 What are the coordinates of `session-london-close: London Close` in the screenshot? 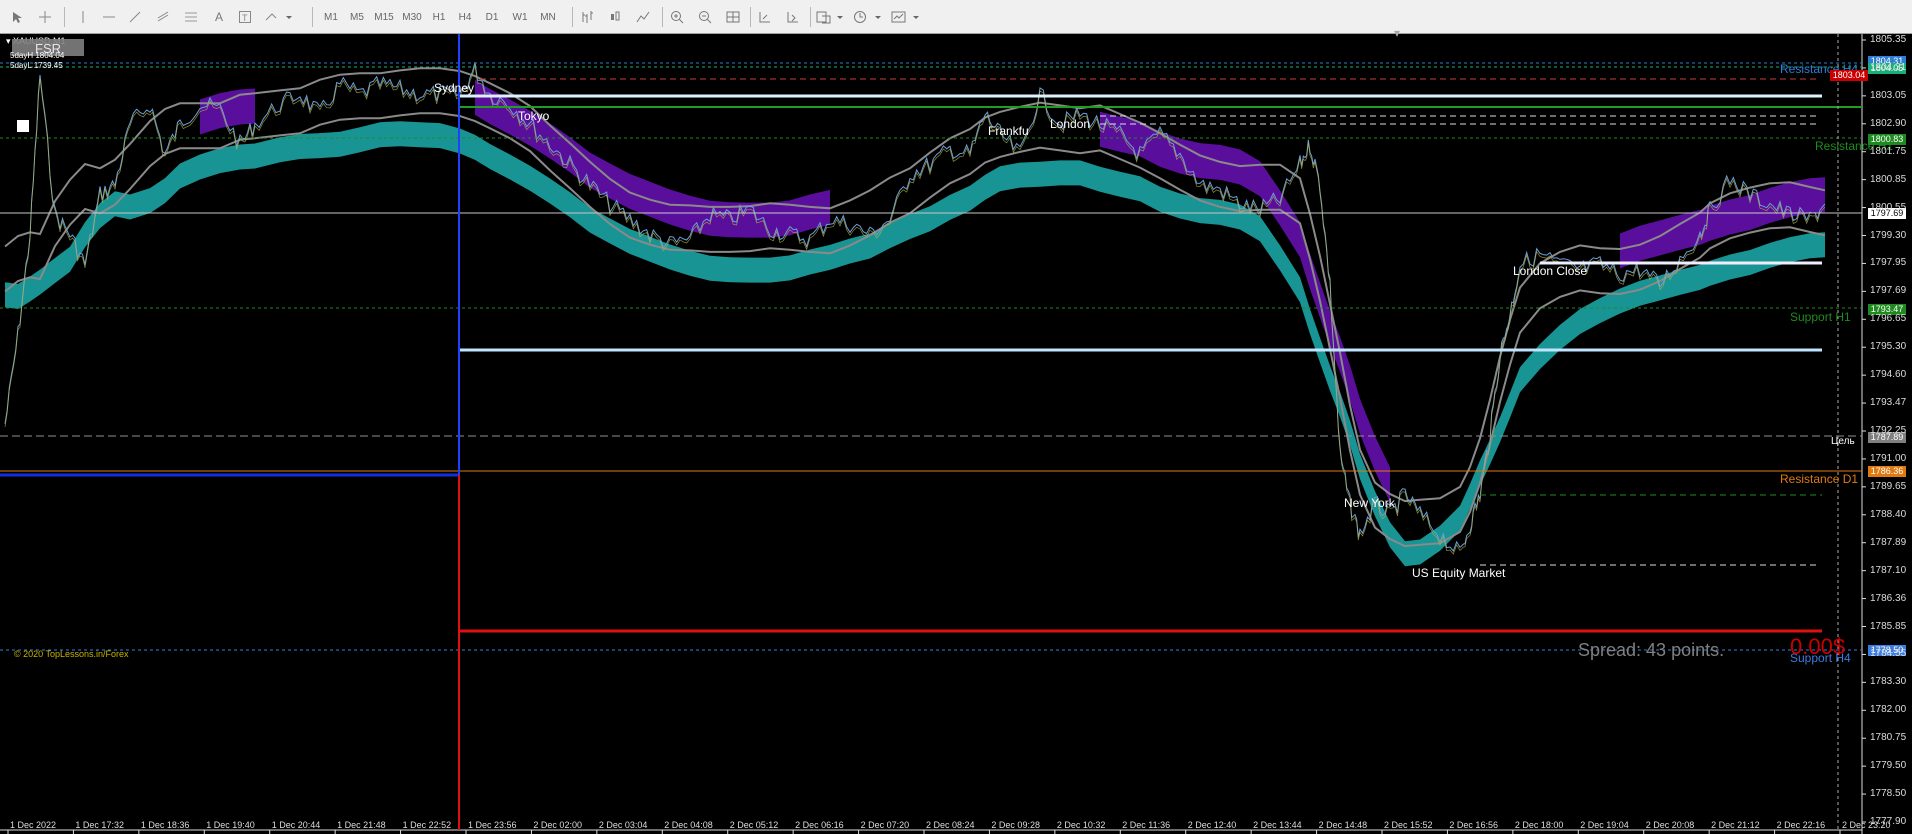 It's located at (1550, 271).